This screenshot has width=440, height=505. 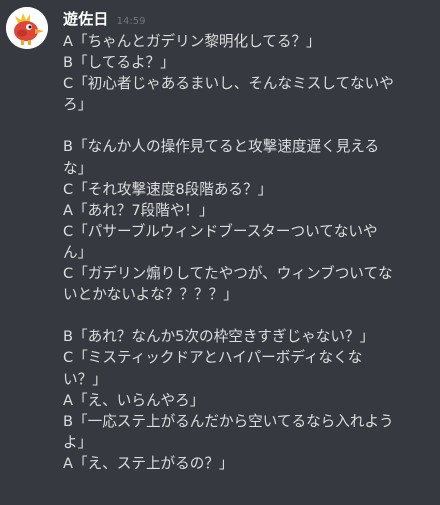 I want to click on message-line: ん」, so click(x=78, y=252).